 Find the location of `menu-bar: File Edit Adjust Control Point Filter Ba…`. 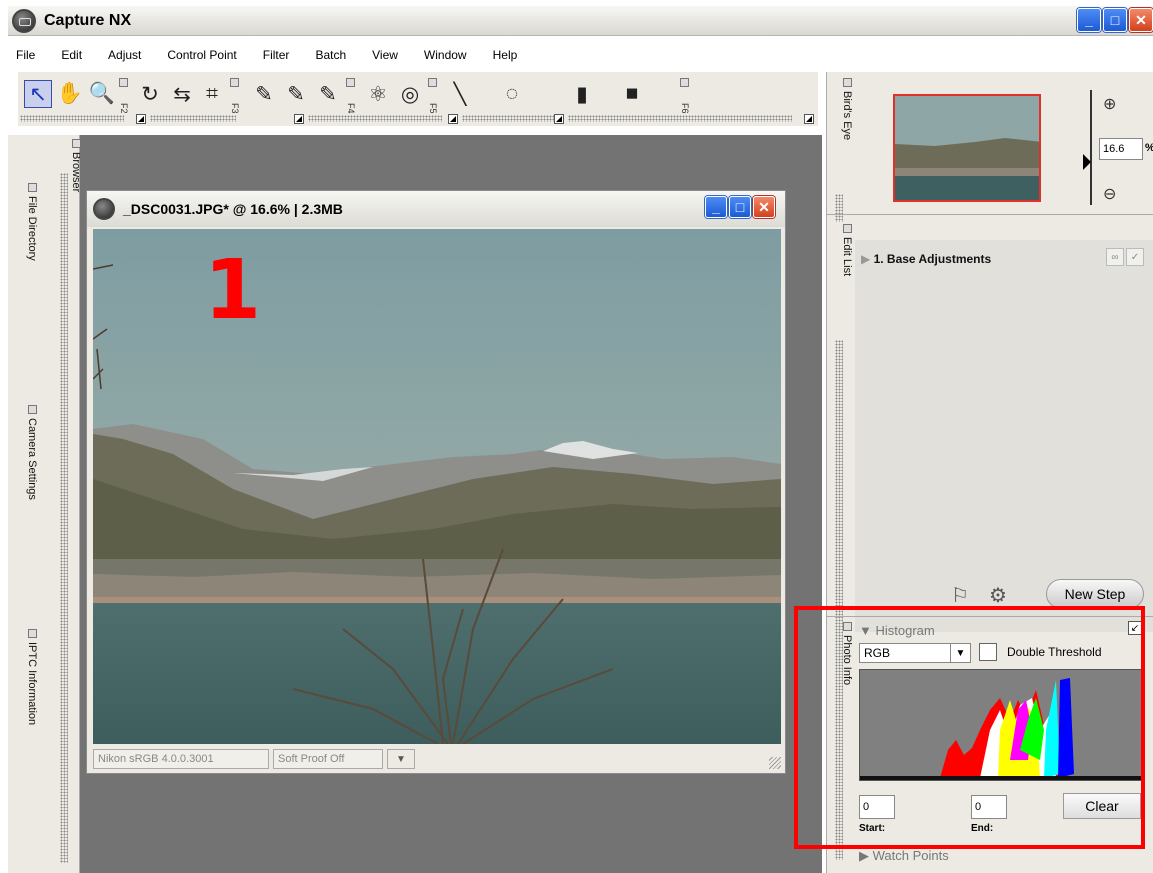

menu-bar: File Edit Adjust Control Point Filter Ba… is located at coordinates (267, 58).